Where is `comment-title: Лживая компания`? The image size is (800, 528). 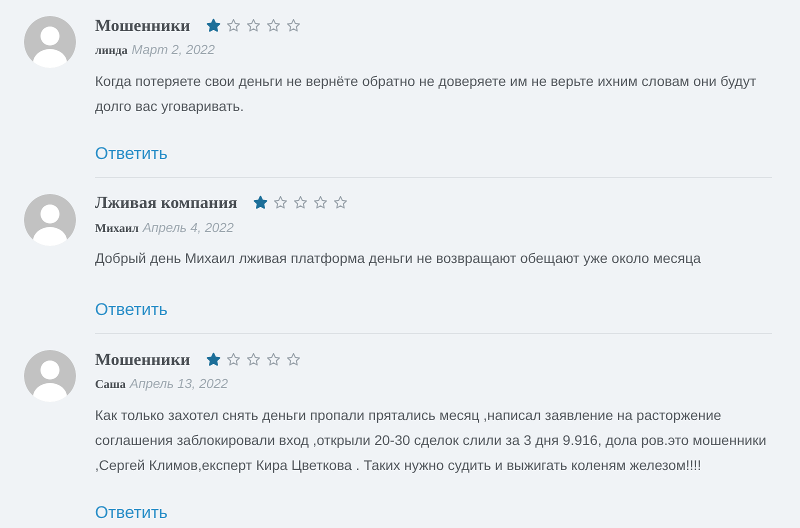
comment-title: Лживая компания is located at coordinates (166, 202).